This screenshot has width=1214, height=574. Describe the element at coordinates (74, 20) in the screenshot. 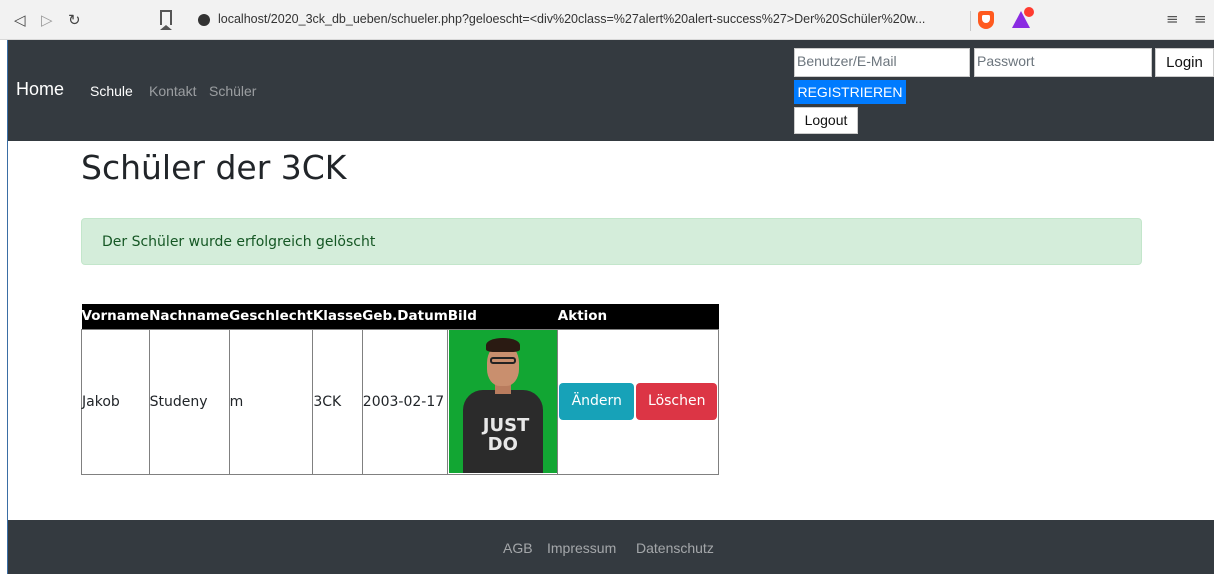

I see `reload-icon: ↻` at that location.